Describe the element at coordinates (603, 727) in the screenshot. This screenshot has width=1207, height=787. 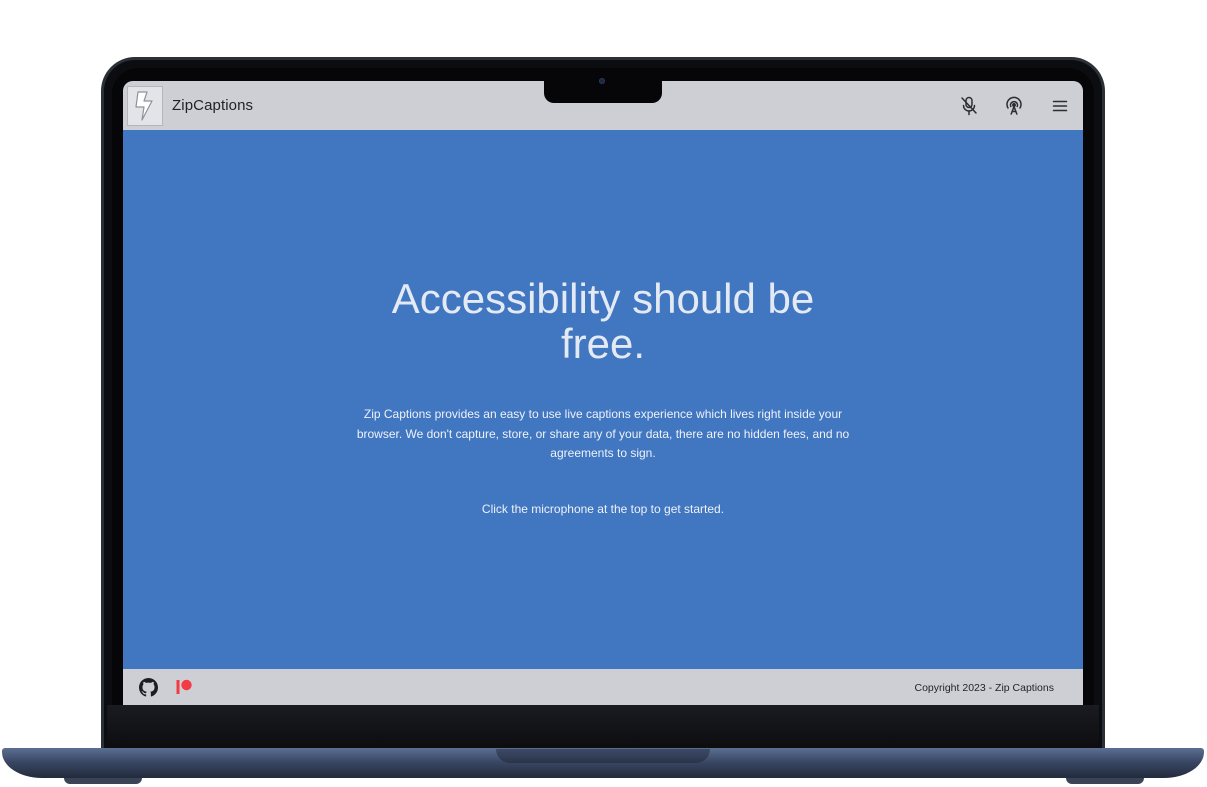
I see `laptop-chin` at that location.